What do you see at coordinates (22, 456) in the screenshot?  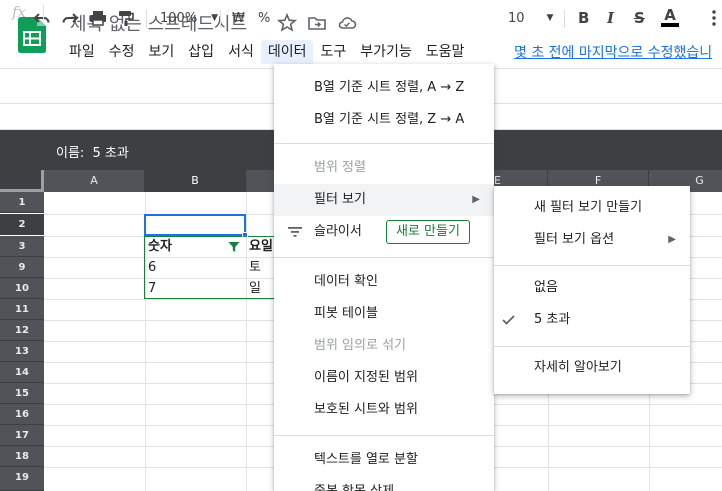 I see `row-header-18: 18` at bounding box center [22, 456].